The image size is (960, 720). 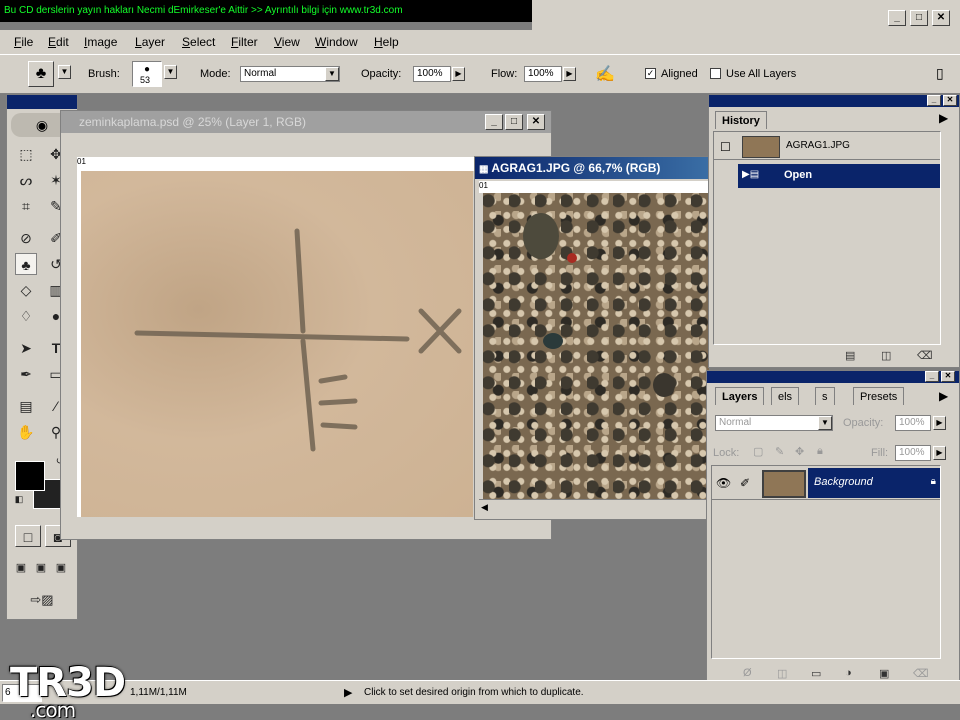 What do you see at coordinates (758, 451) in the screenshot?
I see `lock-transparent-icon: ▢` at bounding box center [758, 451].